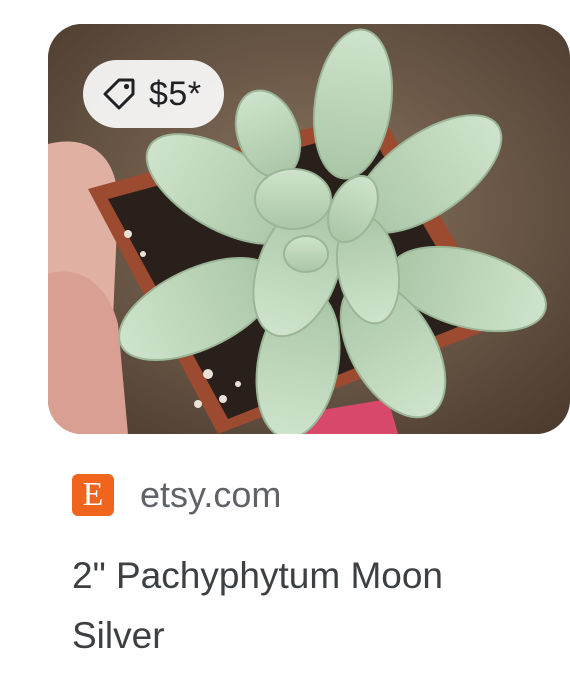 The width and height of the screenshot is (570, 692). What do you see at coordinates (210, 495) in the screenshot?
I see `source-domain: etsy.com` at bounding box center [210, 495].